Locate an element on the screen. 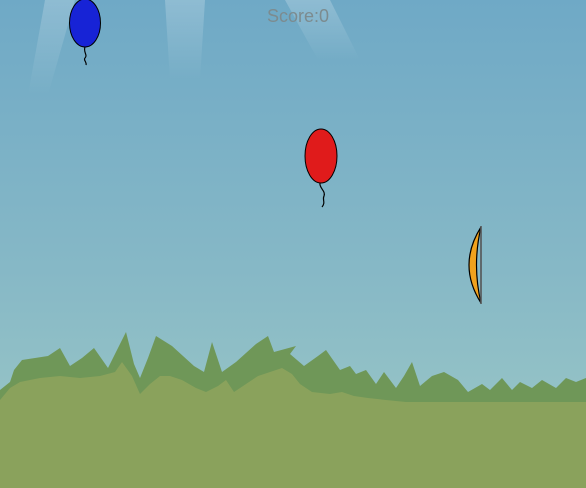 The width and height of the screenshot is (586, 488). red-balloon-body is located at coordinates (321, 156).